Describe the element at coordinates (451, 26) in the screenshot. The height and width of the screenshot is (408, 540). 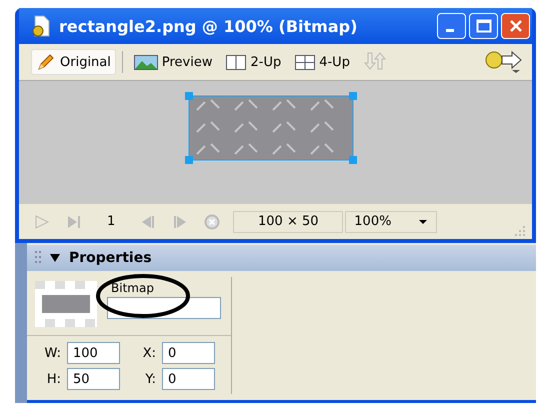
I see `minimize-button` at that location.